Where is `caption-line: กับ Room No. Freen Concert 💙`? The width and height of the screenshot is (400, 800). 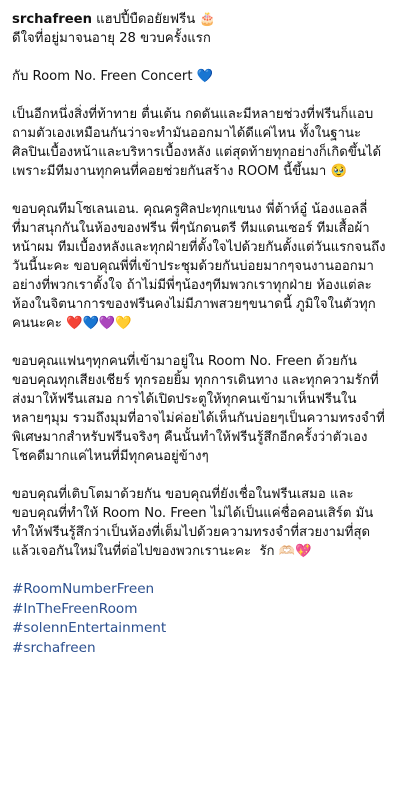
caption-line: กับ Room No. Freen Concert 💙 is located at coordinates (113, 76).